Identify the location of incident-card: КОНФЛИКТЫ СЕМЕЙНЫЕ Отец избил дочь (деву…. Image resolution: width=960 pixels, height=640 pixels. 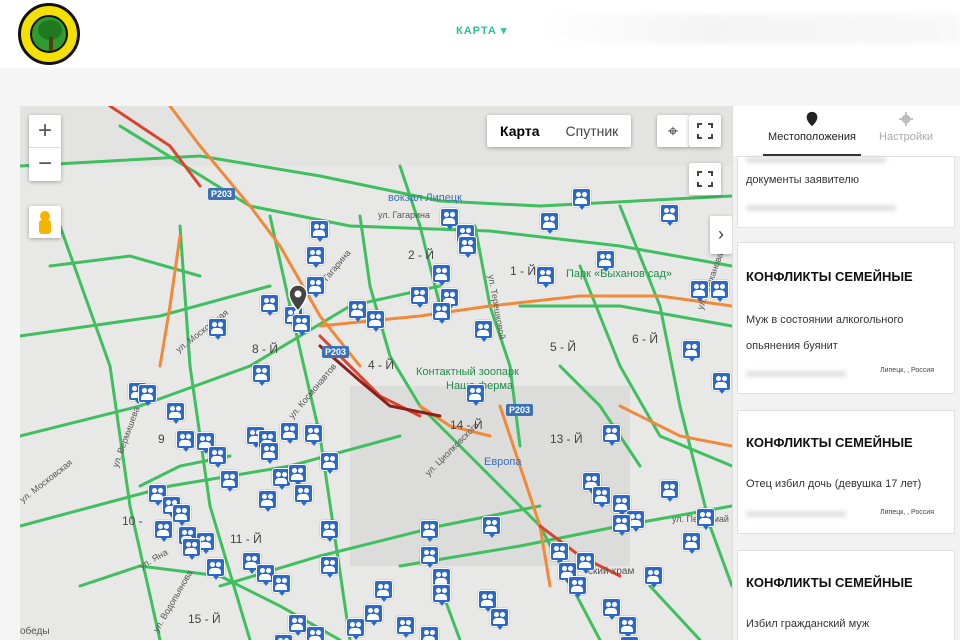
(846, 472).